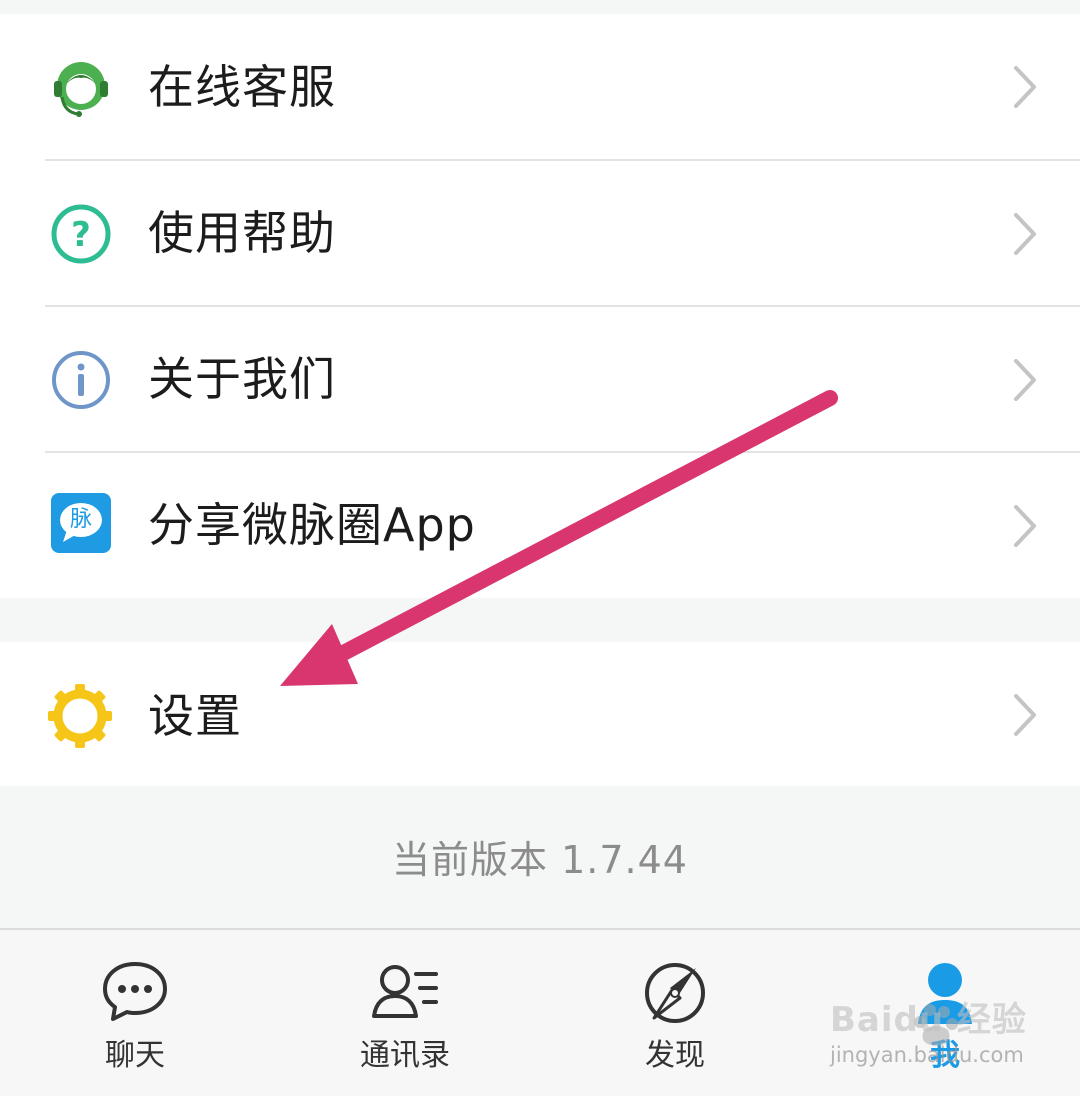 Image resolution: width=1080 pixels, height=1096 pixels. Describe the element at coordinates (405, 1055) in the screenshot. I see `tab-label: 通讯录` at that location.